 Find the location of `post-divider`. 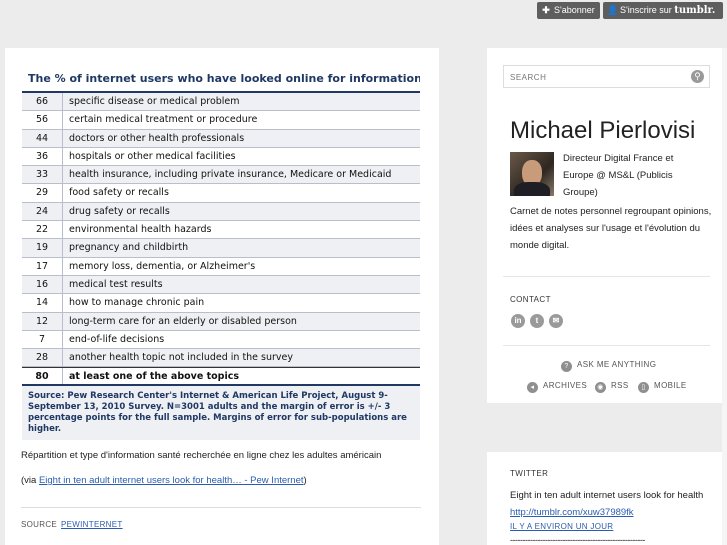

post-divider is located at coordinates (221, 507).